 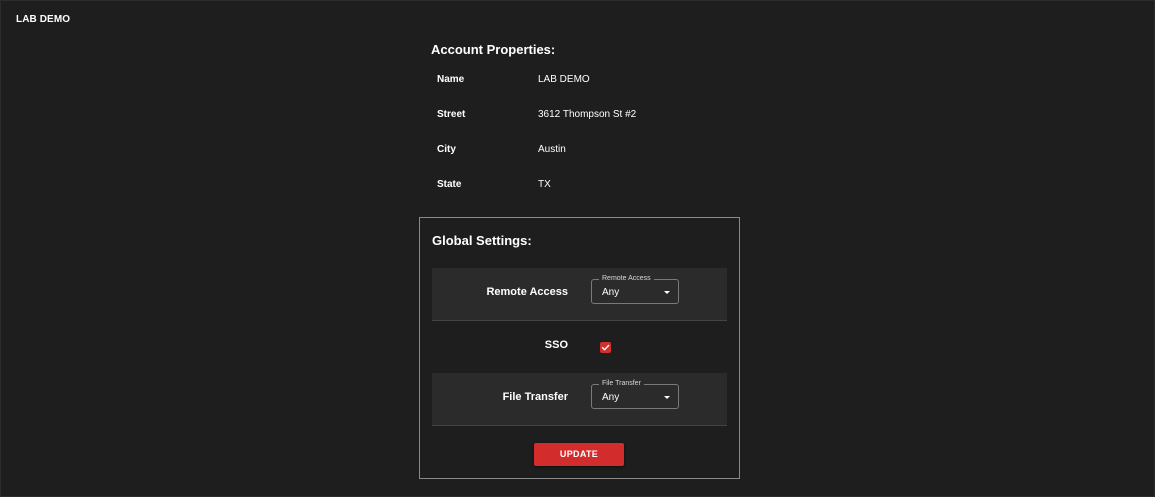 What do you see at coordinates (621, 383) in the screenshot?
I see `file-transfer-field-label: File Transfer` at bounding box center [621, 383].